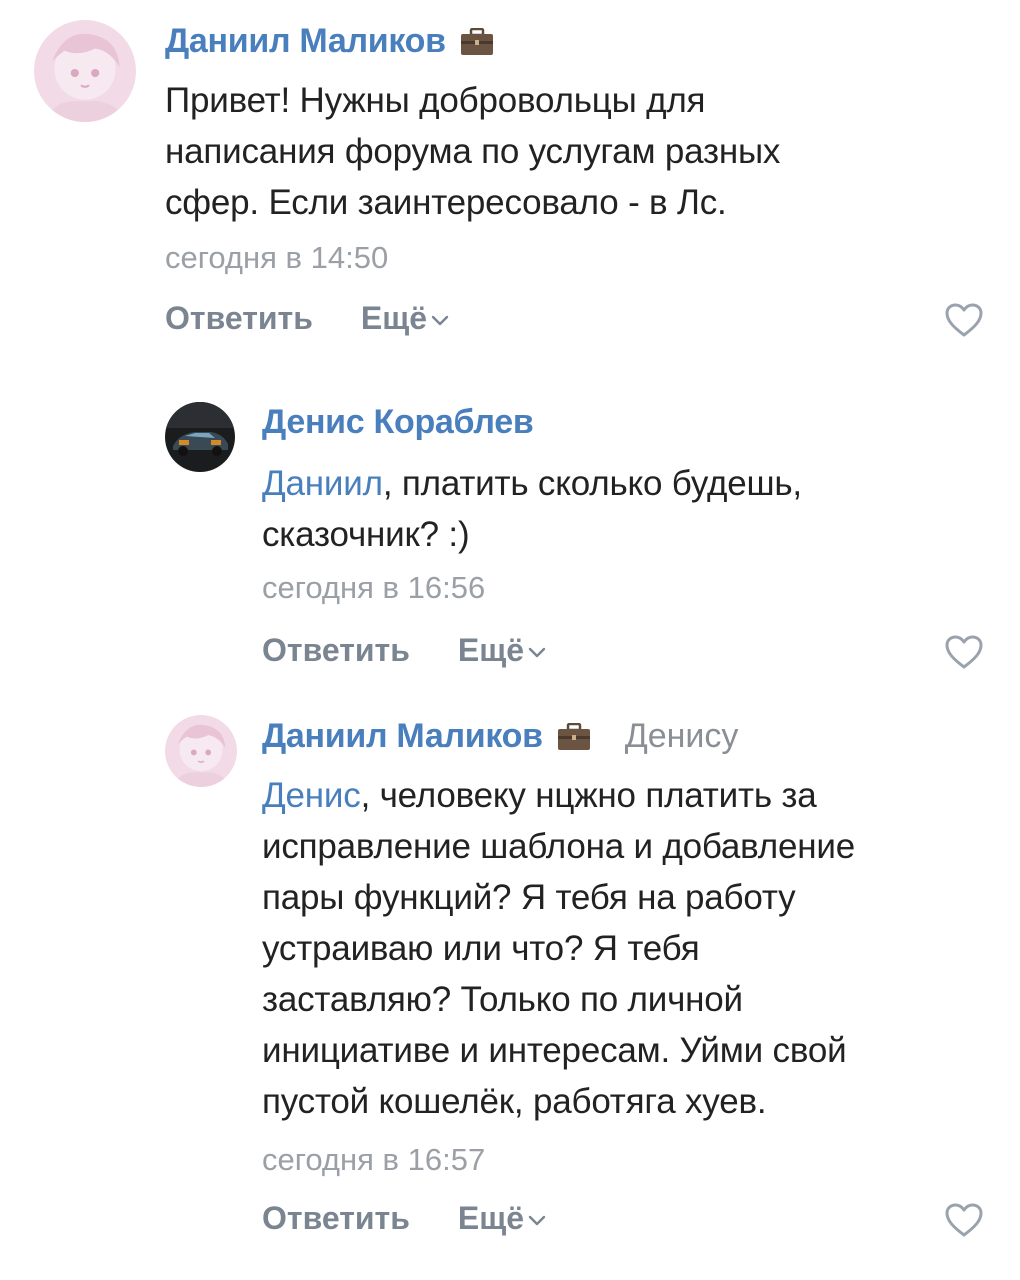 The image size is (1020, 1280). I want to click on text-line: Даниил, платить сколько будешь,, so click(627, 483).